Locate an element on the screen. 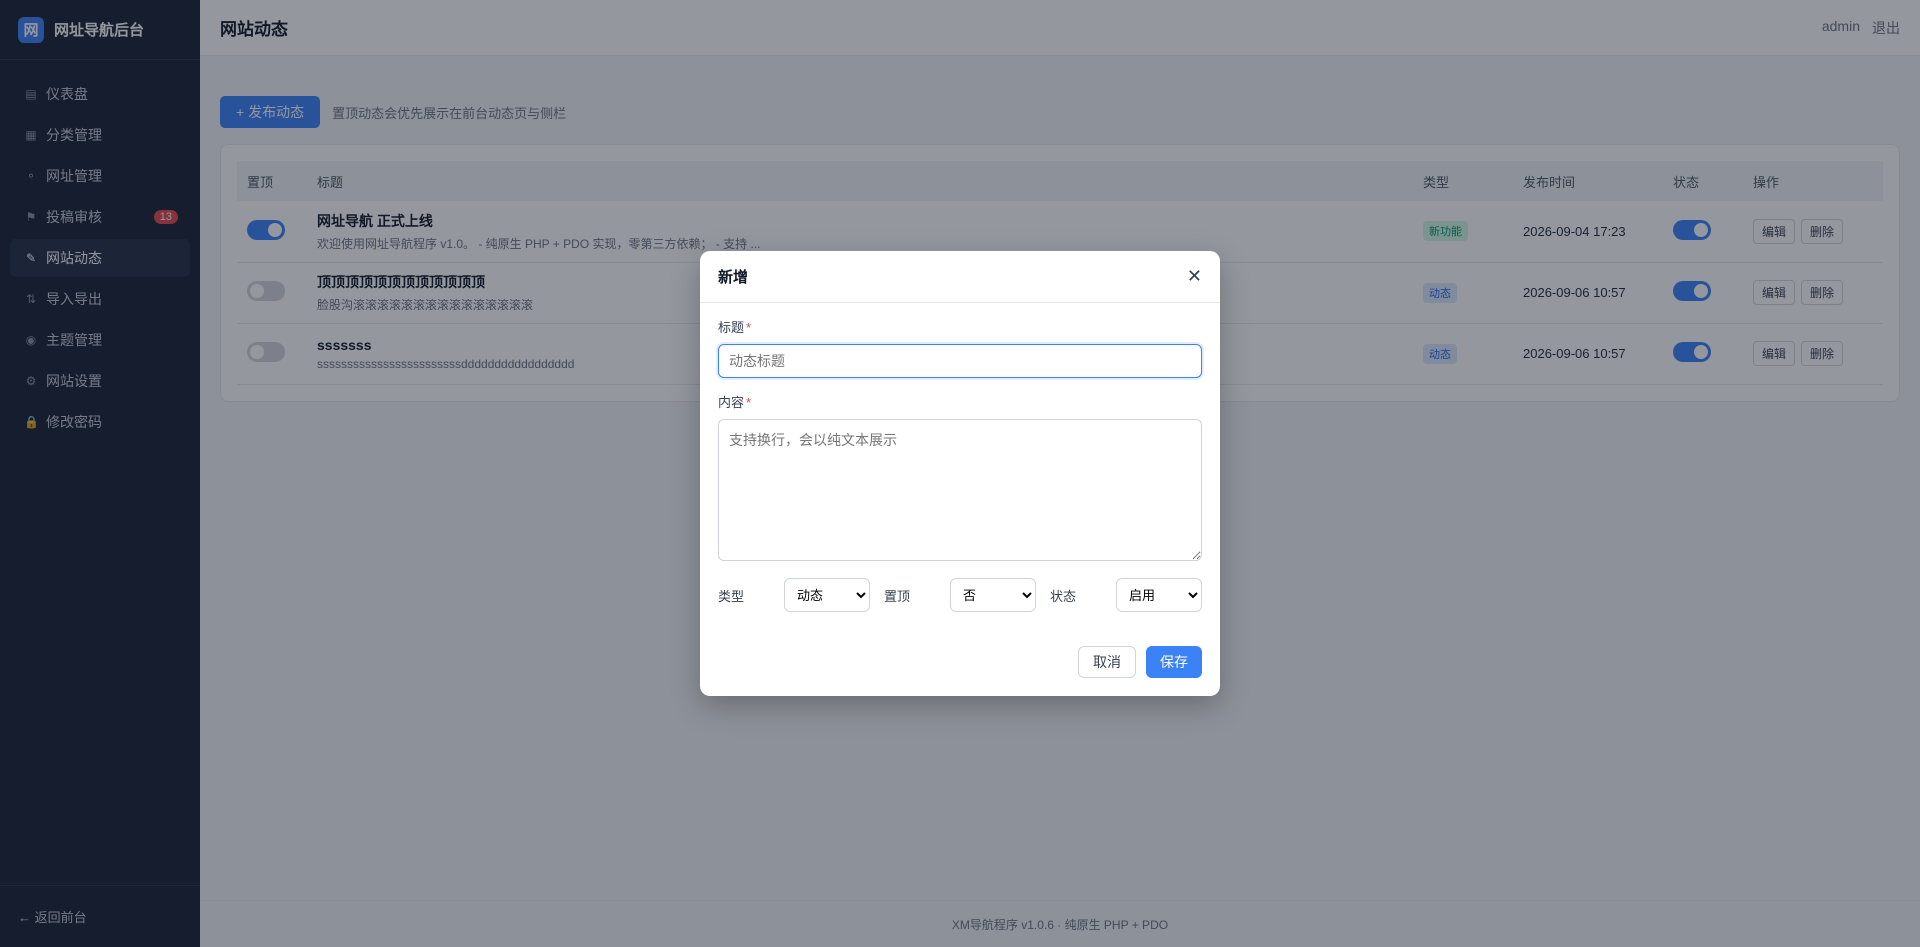 The height and width of the screenshot is (947, 1920). status-label: 状态 is located at coordinates (1063, 596).